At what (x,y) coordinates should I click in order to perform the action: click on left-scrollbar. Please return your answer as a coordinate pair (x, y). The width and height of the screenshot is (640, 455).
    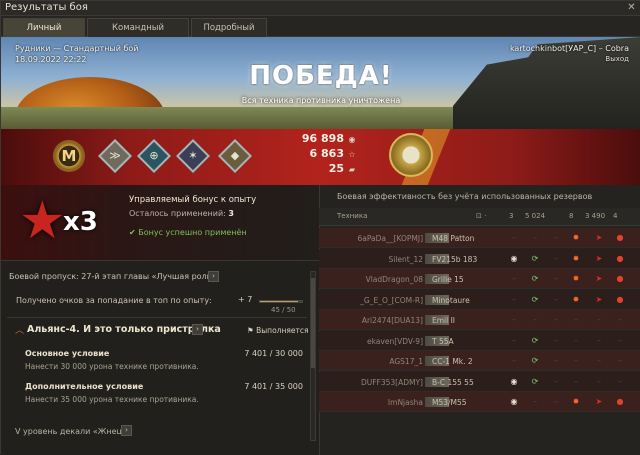
    Looking at the image, I should click on (313, 356).